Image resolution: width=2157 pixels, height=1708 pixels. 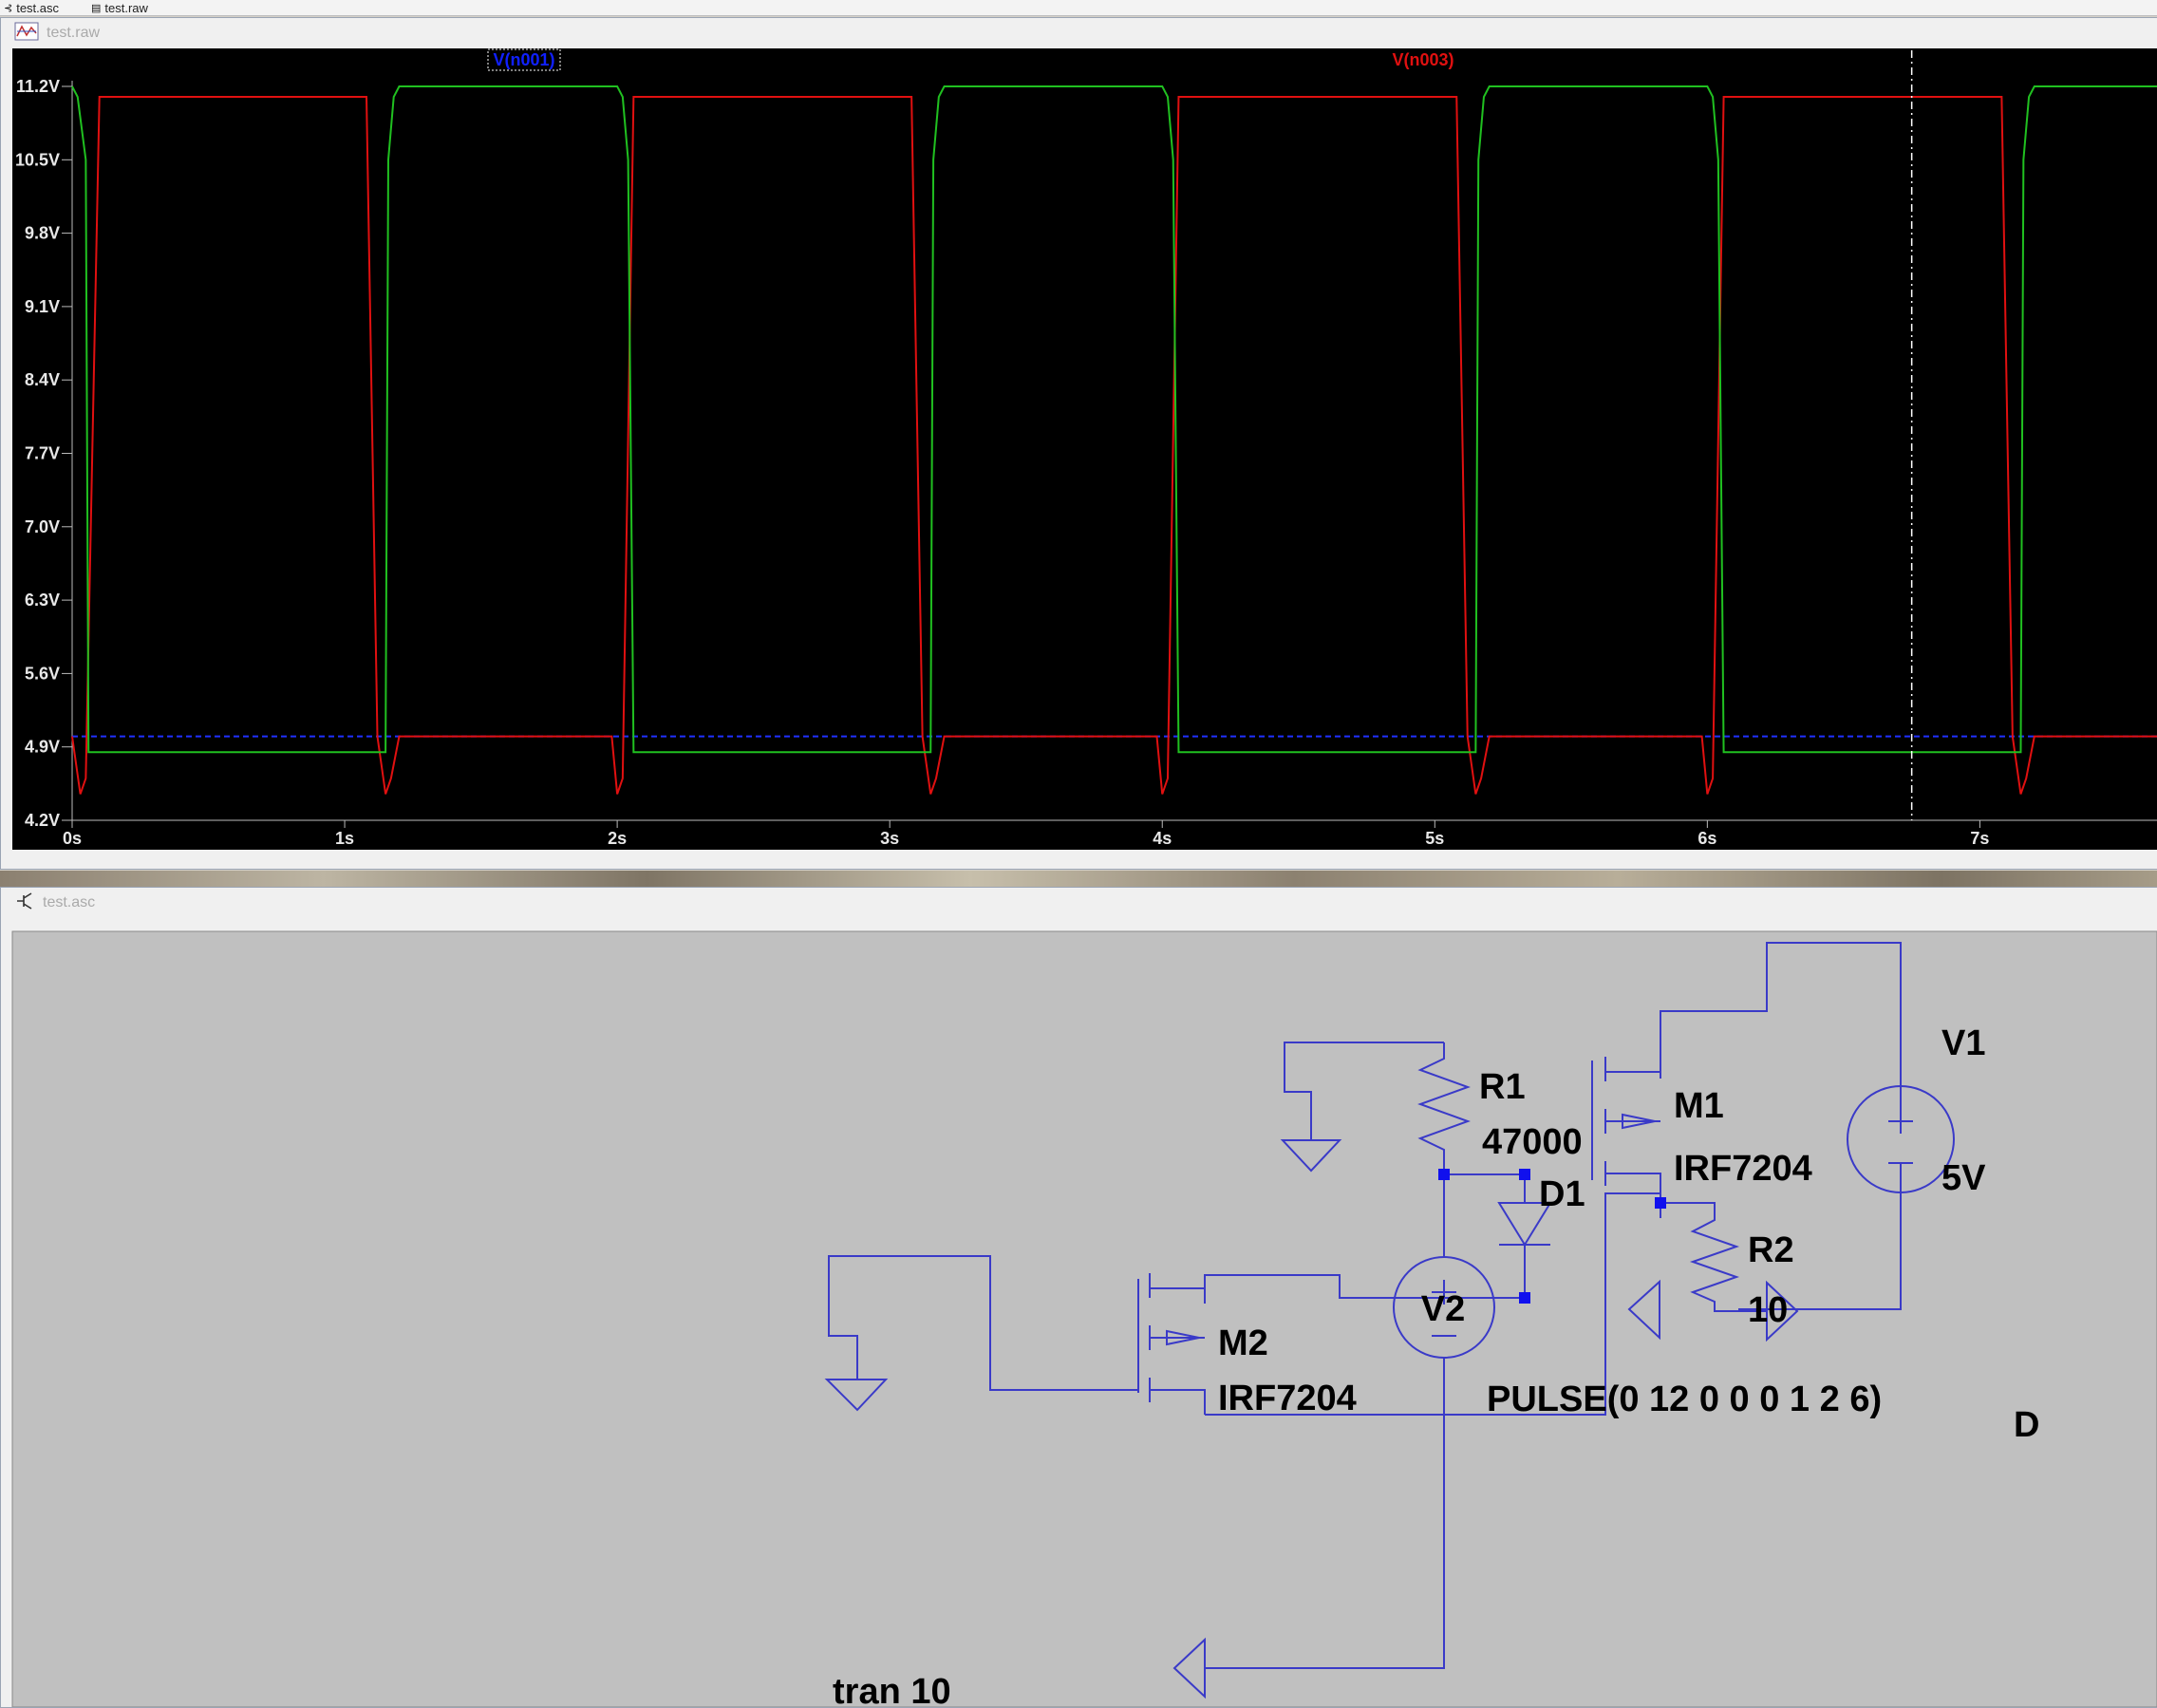 I want to click on schematic-icon, so click(x=24, y=903).